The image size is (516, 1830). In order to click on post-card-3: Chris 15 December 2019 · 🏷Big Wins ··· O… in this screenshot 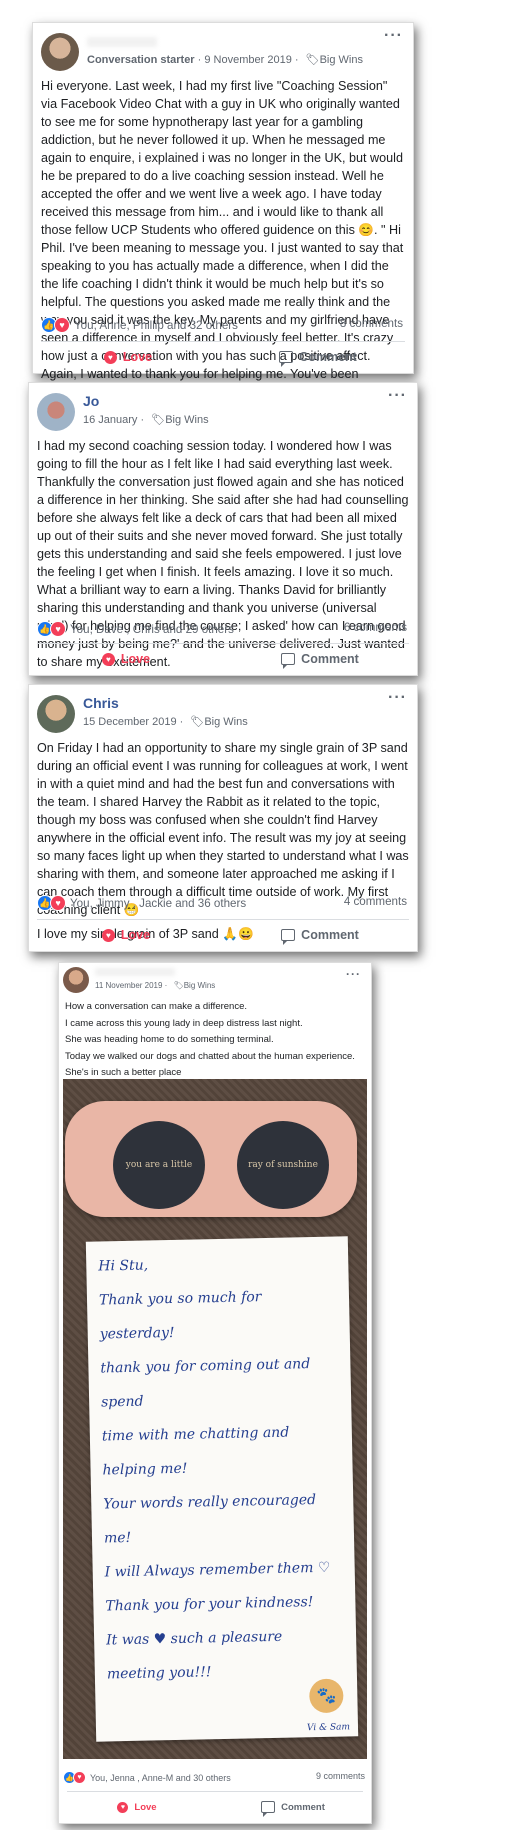, I will do `click(223, 818)`.